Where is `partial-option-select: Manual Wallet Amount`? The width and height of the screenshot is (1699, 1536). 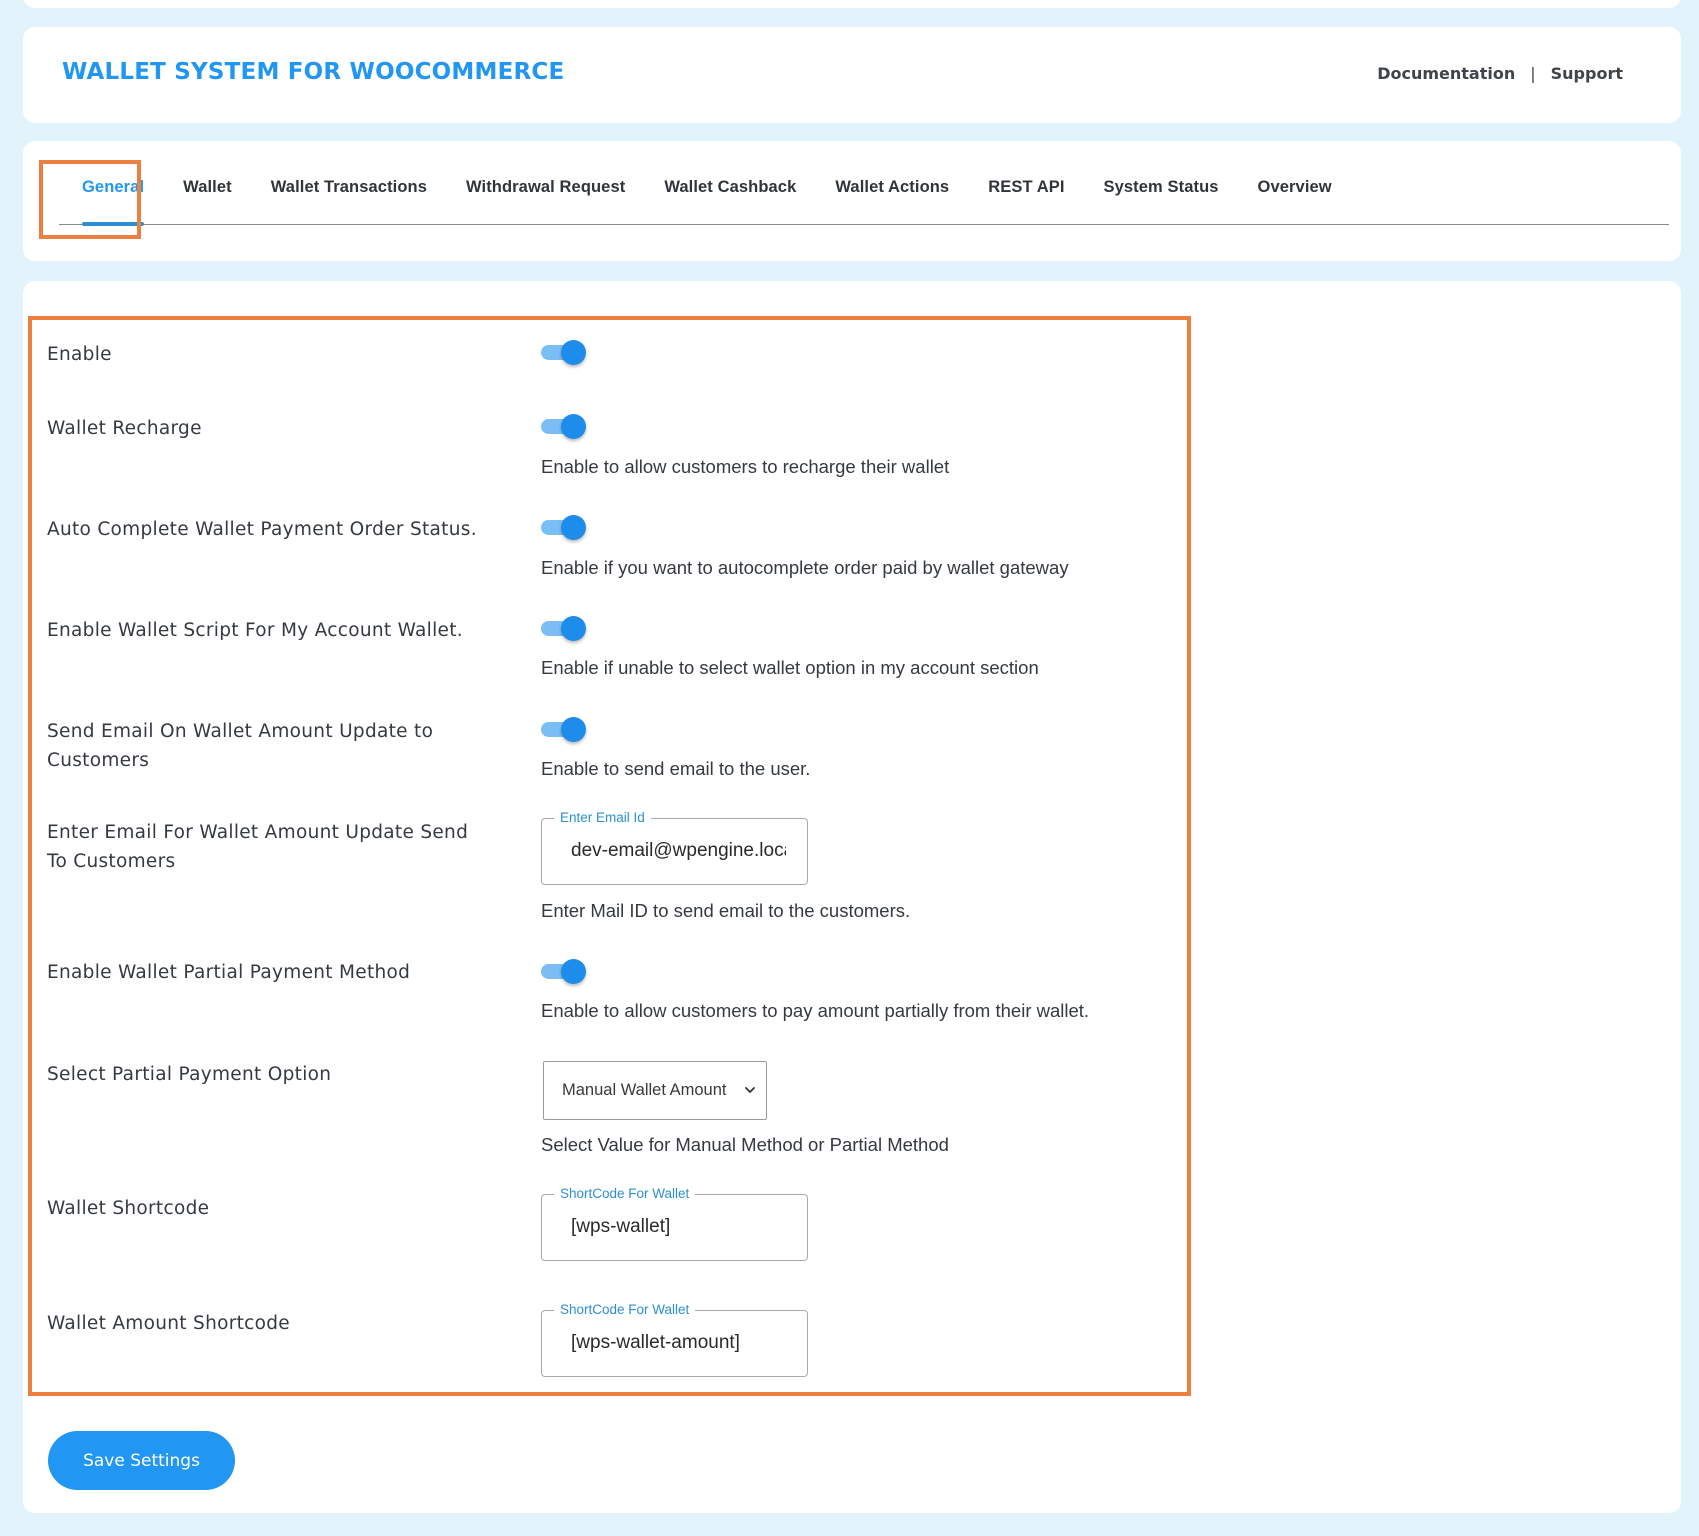 partial-option-select: Manual Wallet Amount is located at coordinates (655, 1090).